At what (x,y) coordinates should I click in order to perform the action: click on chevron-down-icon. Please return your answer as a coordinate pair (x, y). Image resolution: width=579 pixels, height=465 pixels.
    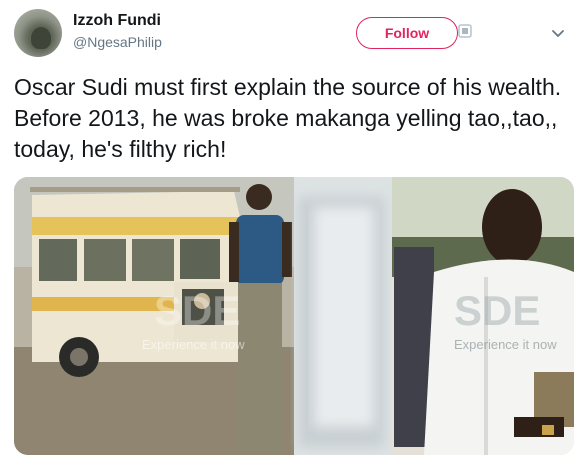
    Looking at the image, I should click on (558, 33).